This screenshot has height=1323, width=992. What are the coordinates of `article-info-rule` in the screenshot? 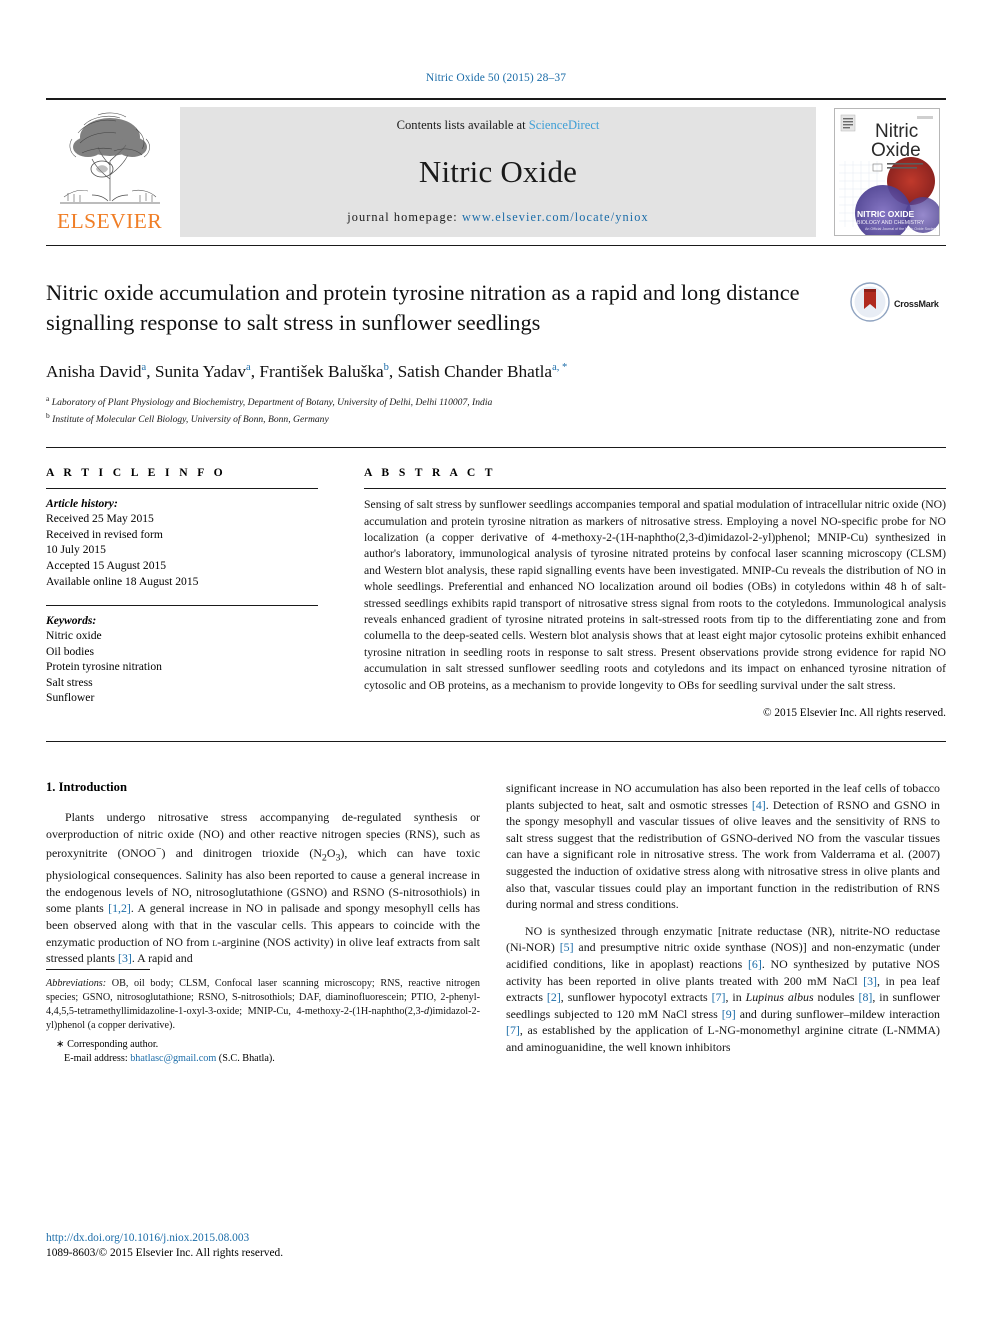 It's located at (182, 489).